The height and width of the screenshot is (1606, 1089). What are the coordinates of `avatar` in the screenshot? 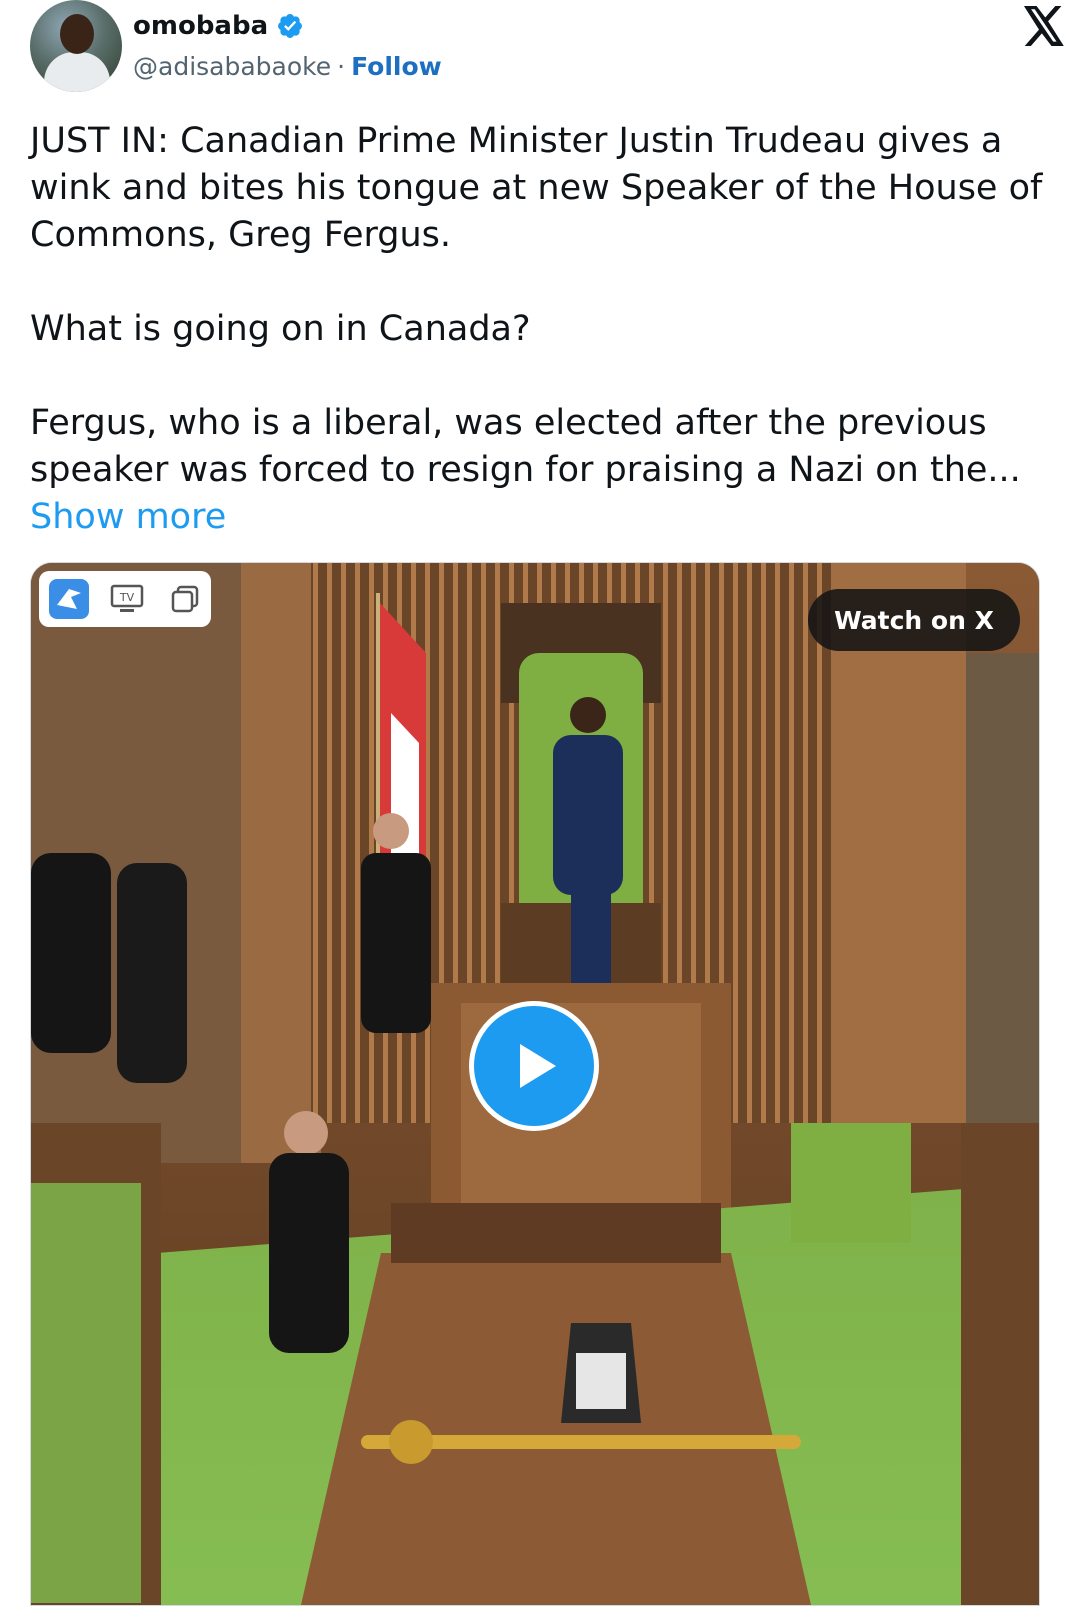 It's located at (76, 46).